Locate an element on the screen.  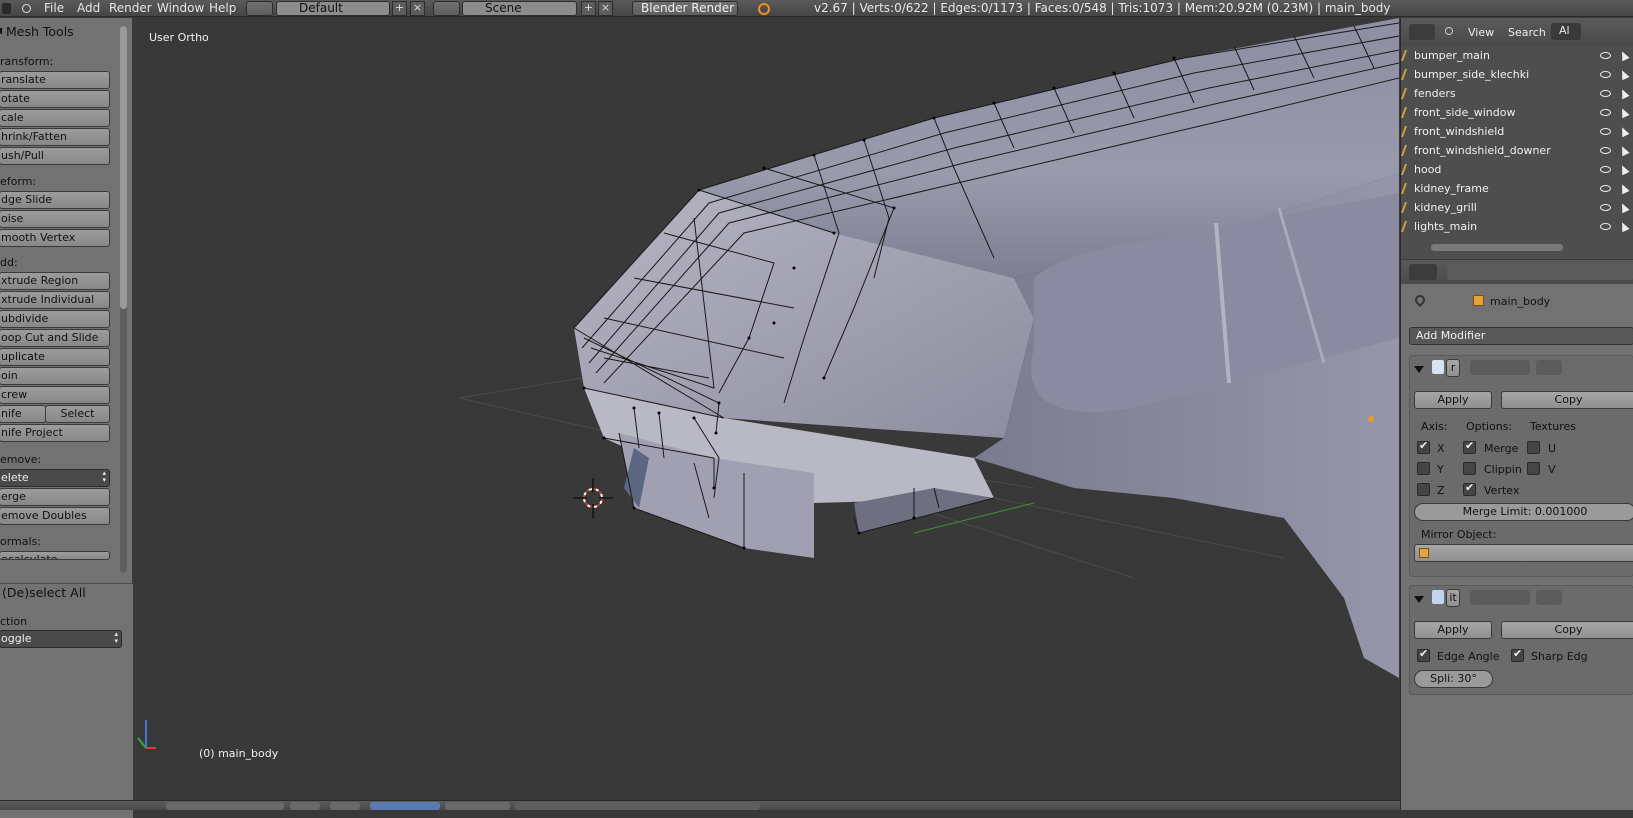
subdivide-button: ubdivide is located at coordinates (55, 319).